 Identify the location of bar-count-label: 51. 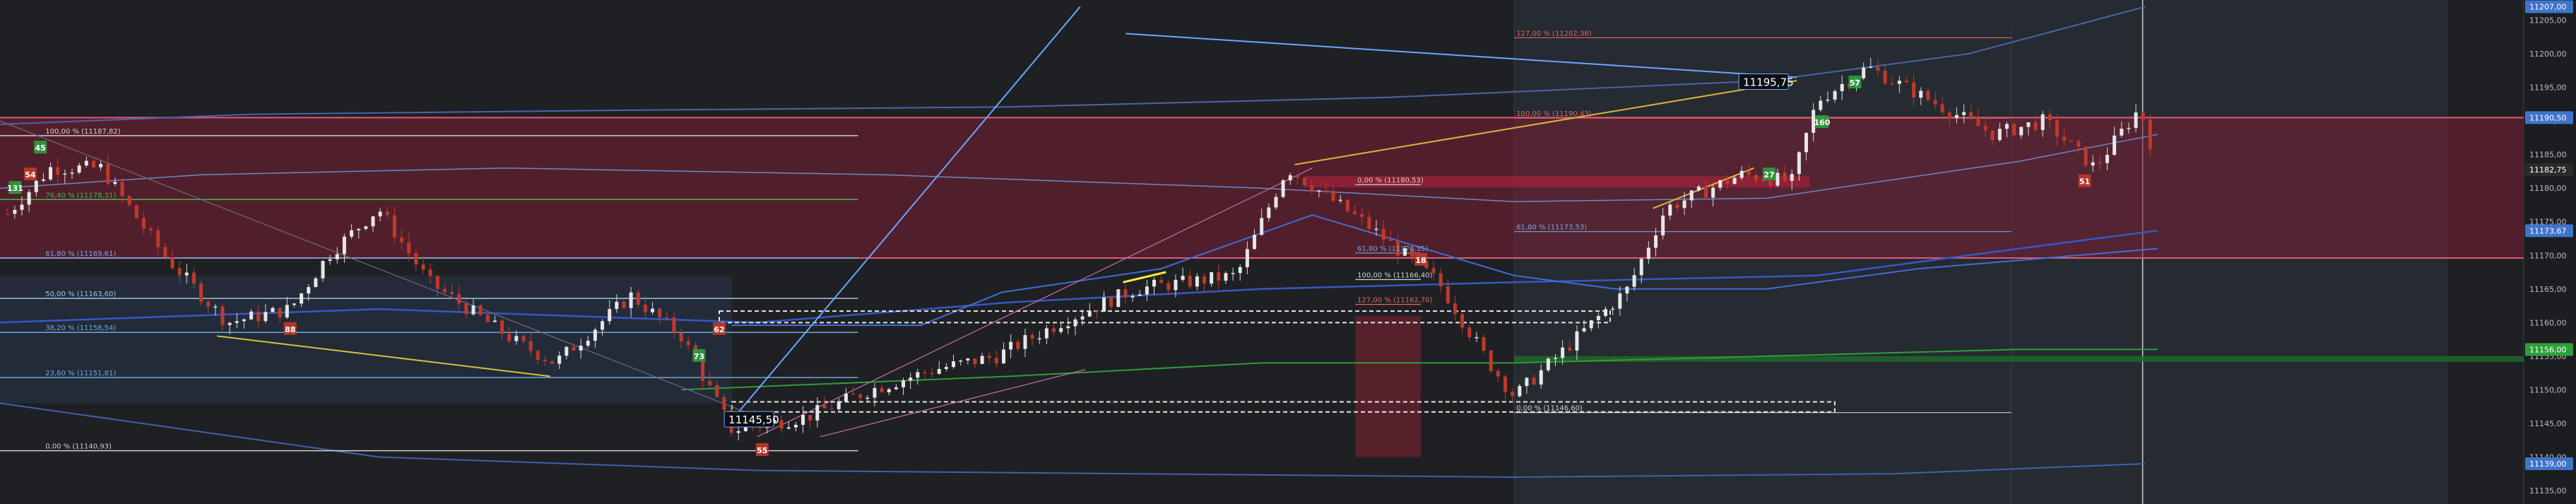
(2084, 182).